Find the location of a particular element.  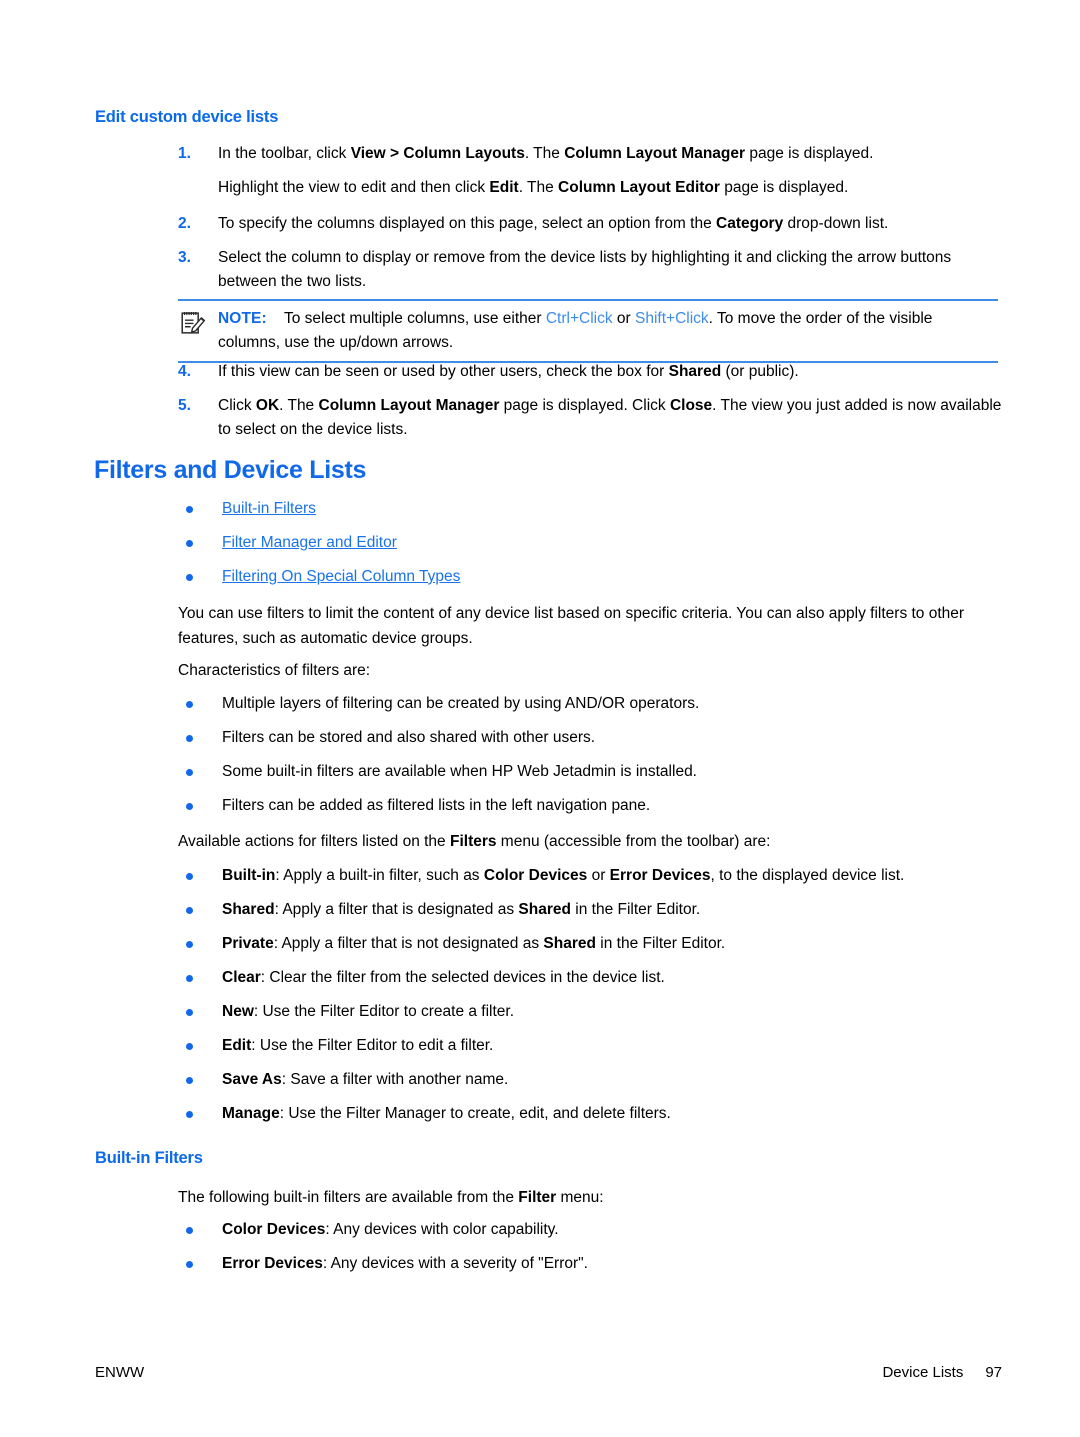

note-pencil-icon is located at coordinates (193, 323).